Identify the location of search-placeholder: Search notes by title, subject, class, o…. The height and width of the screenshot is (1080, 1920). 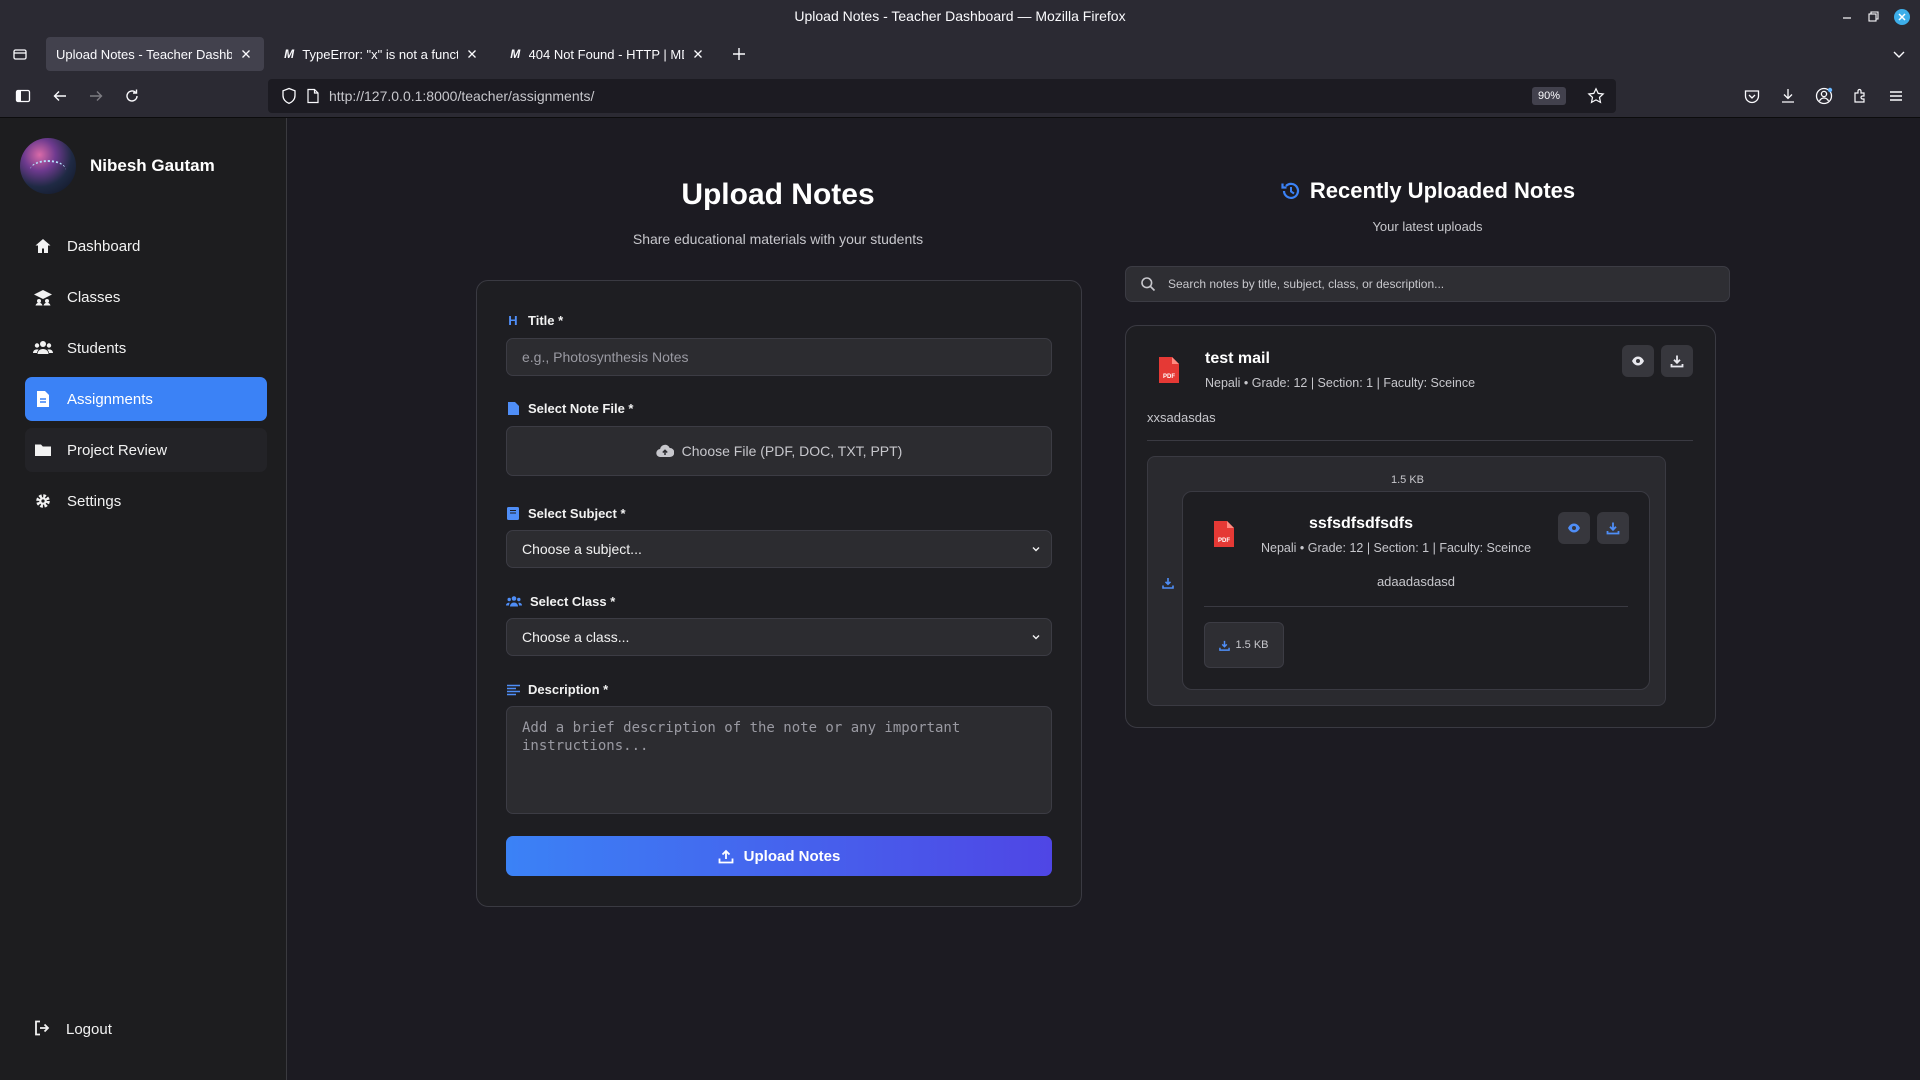
(1306, 284).